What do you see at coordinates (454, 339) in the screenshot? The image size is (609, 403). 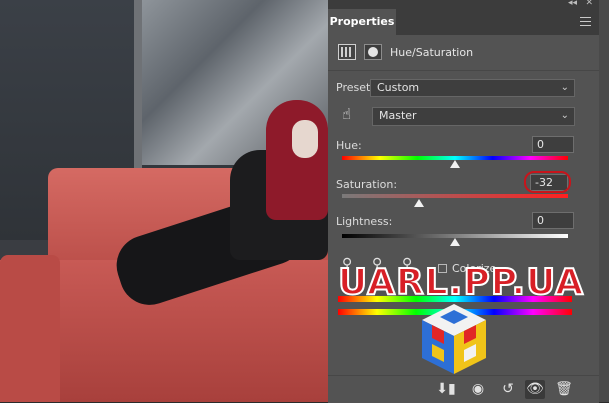 I see `watermark-cube-logo` at bounding box center [454, 339].